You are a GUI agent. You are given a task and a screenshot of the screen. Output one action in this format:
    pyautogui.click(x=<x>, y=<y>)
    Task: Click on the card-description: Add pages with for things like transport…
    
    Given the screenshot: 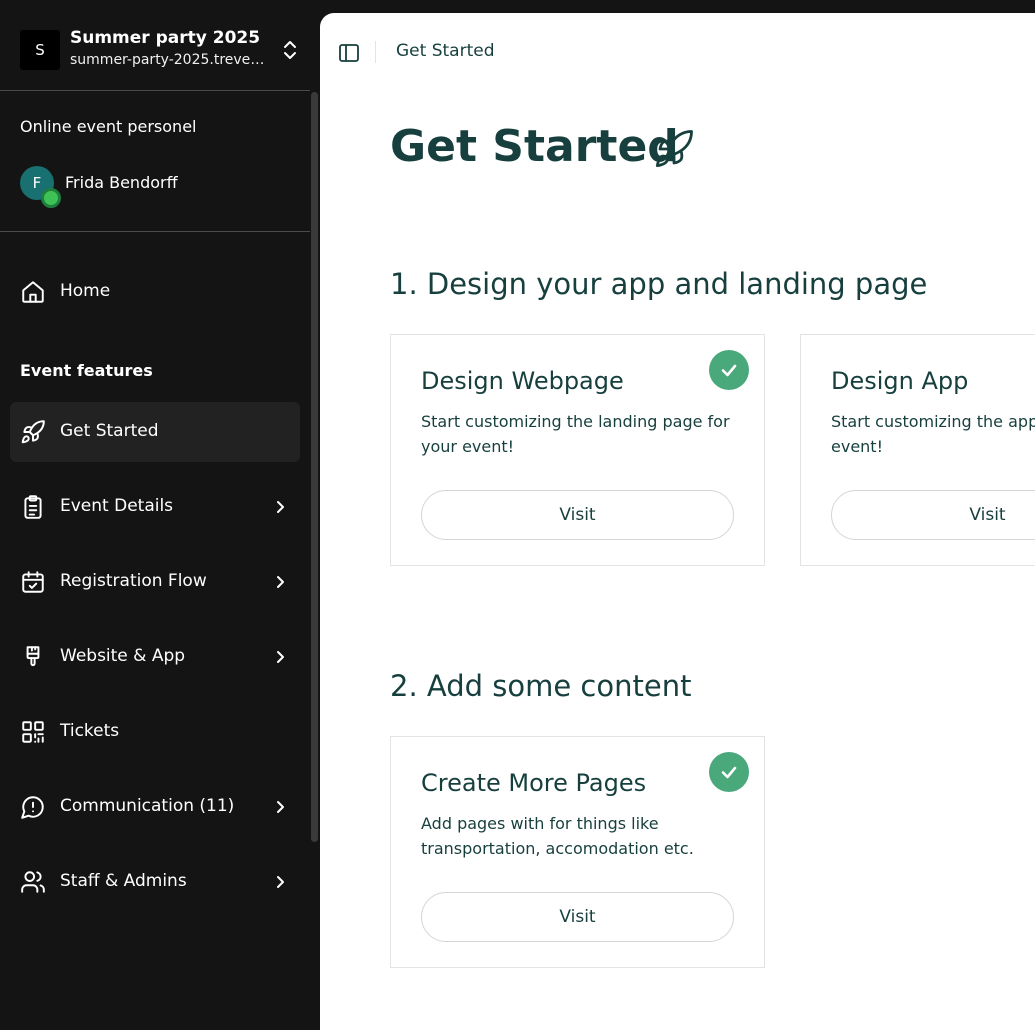 What is the action you would take?
    pyautogui.click(x=557, y=836)
    